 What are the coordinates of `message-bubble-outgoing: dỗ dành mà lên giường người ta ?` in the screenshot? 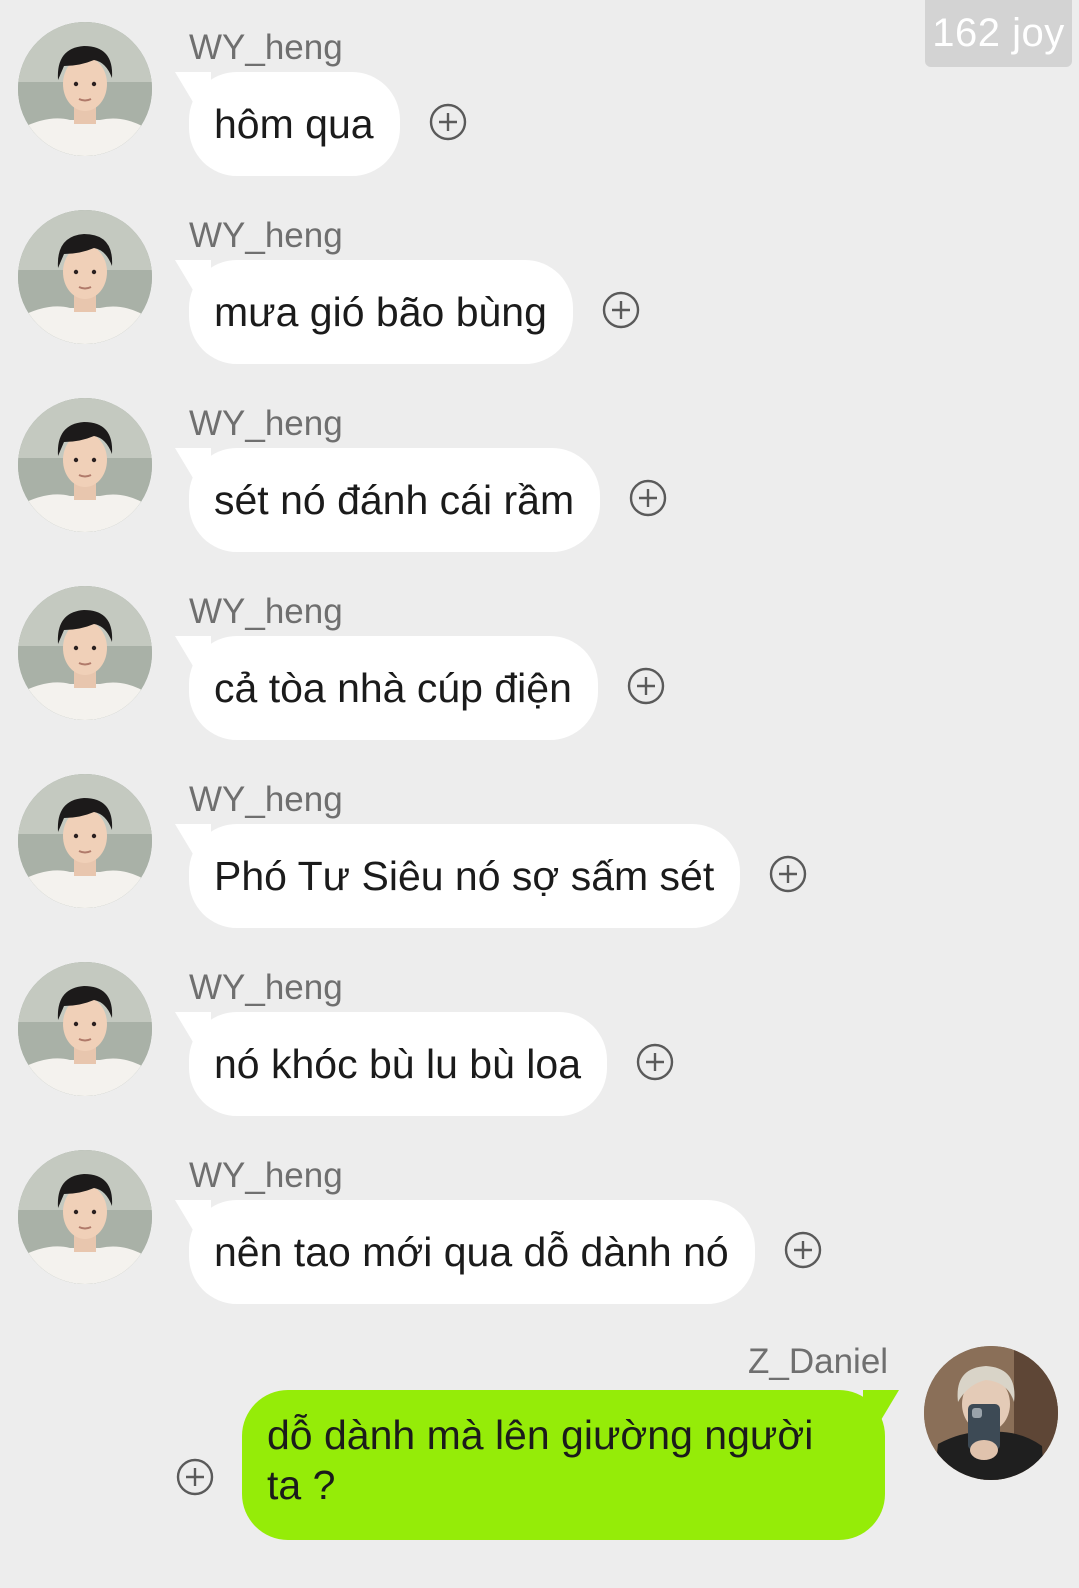 It's located at (563, 1465).